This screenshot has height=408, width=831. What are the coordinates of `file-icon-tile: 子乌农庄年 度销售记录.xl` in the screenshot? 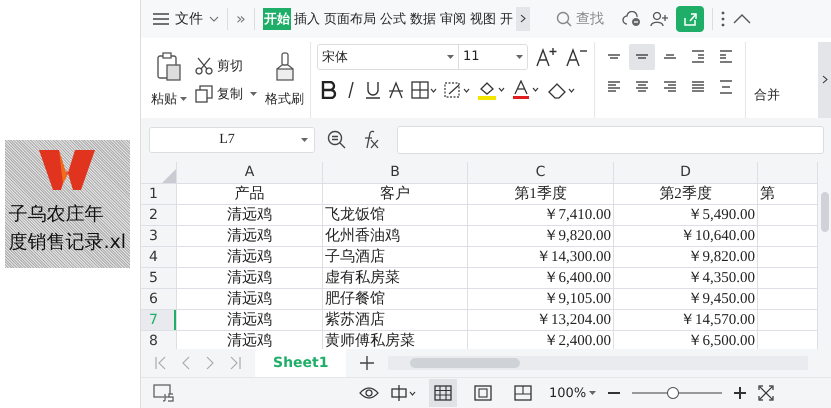 It's located at (67, 204).